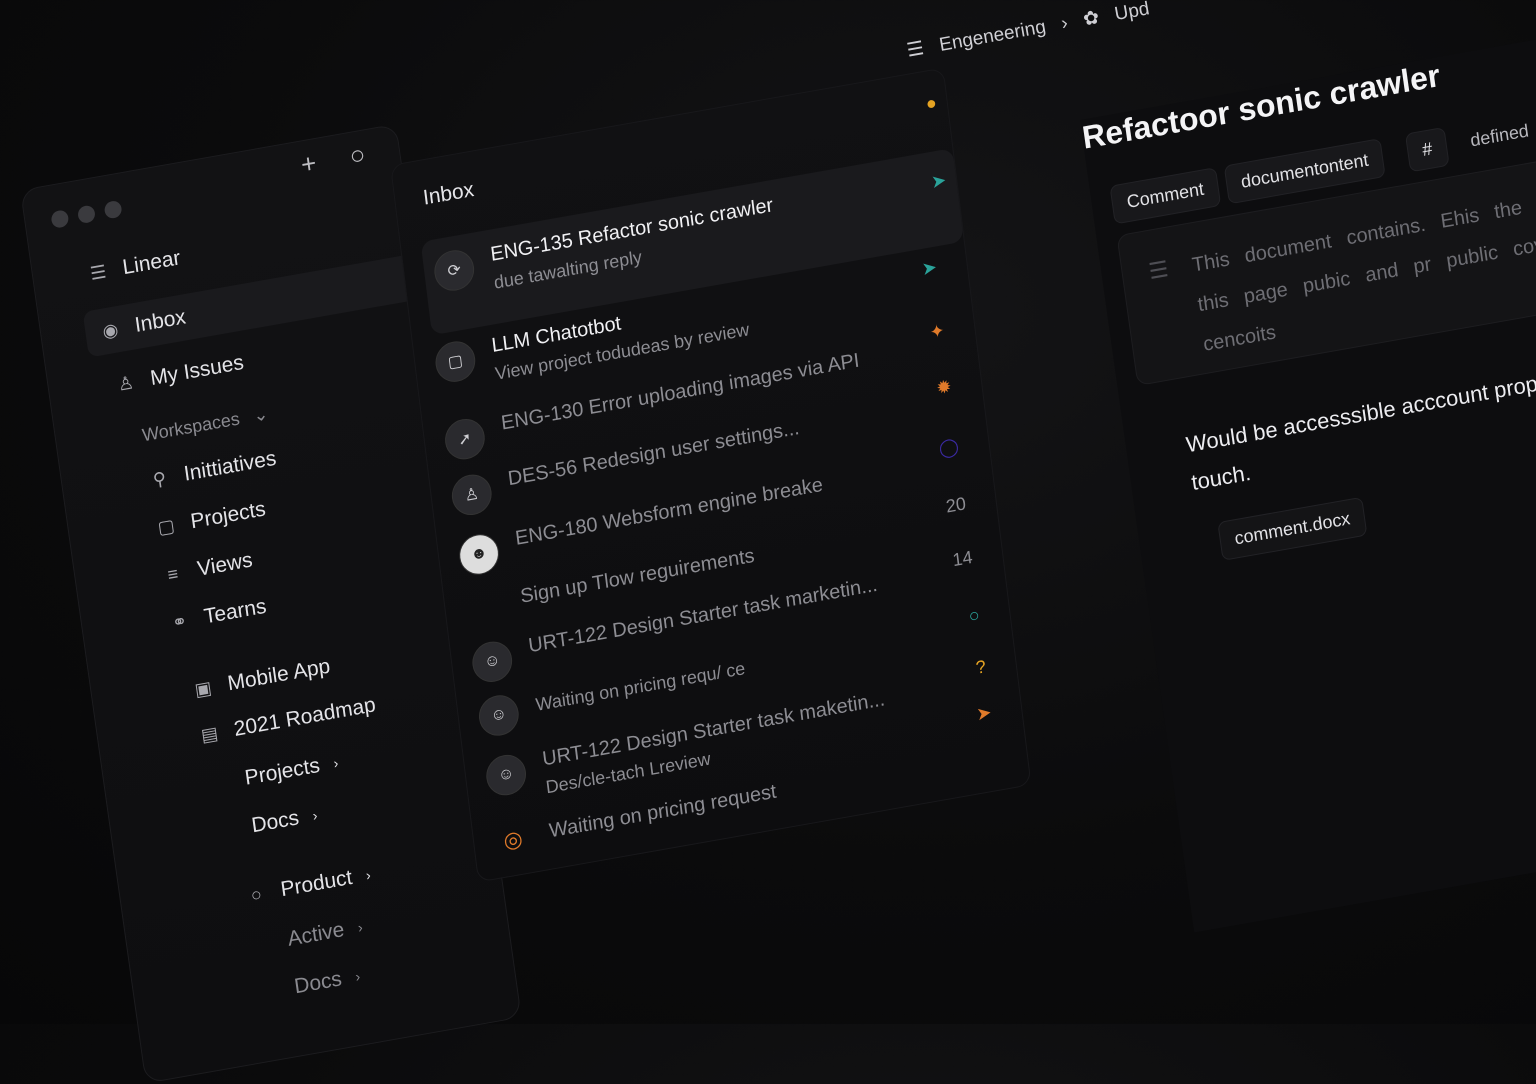 Image resolution: width=1536 pixels, height=1084 pixels. Describe the element at coordinates (211, 518) in the screenshot. I see `sidebar-item-projects: ▢ Projects` at that location.